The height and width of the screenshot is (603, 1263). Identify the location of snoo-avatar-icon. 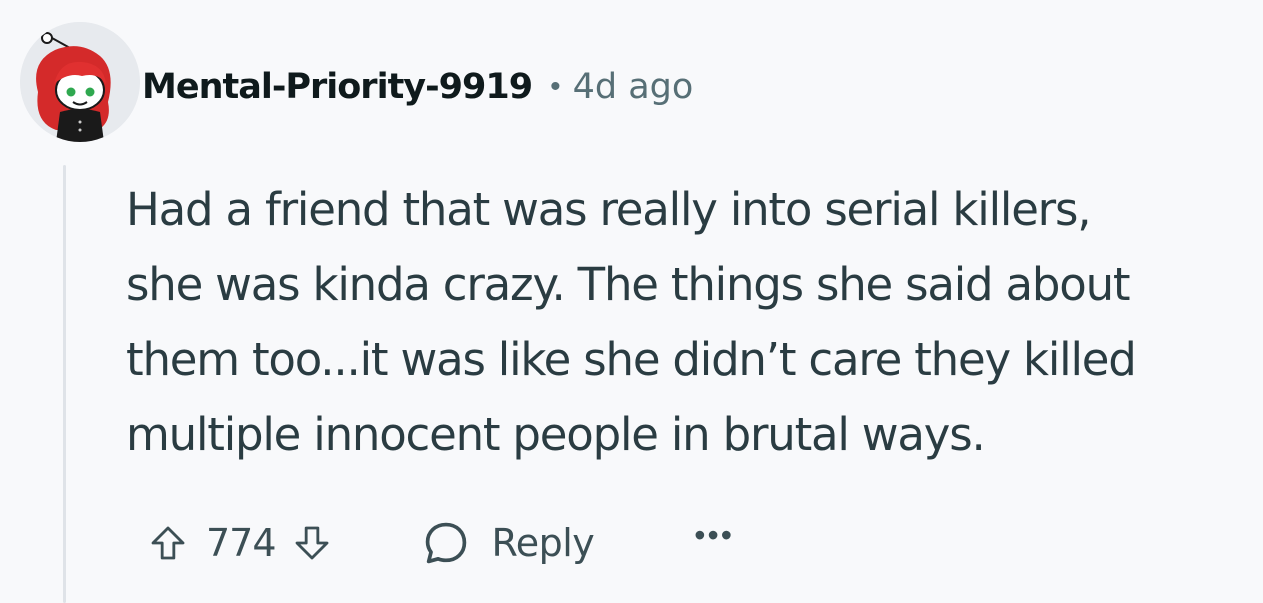
(80, 82).